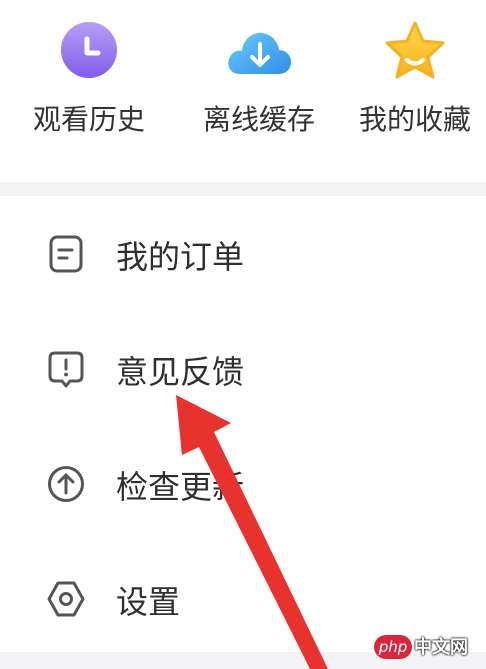 This screenshot has height=669, width=486. I want to click on quick-action-history: 观看历史, so click(89, 91).